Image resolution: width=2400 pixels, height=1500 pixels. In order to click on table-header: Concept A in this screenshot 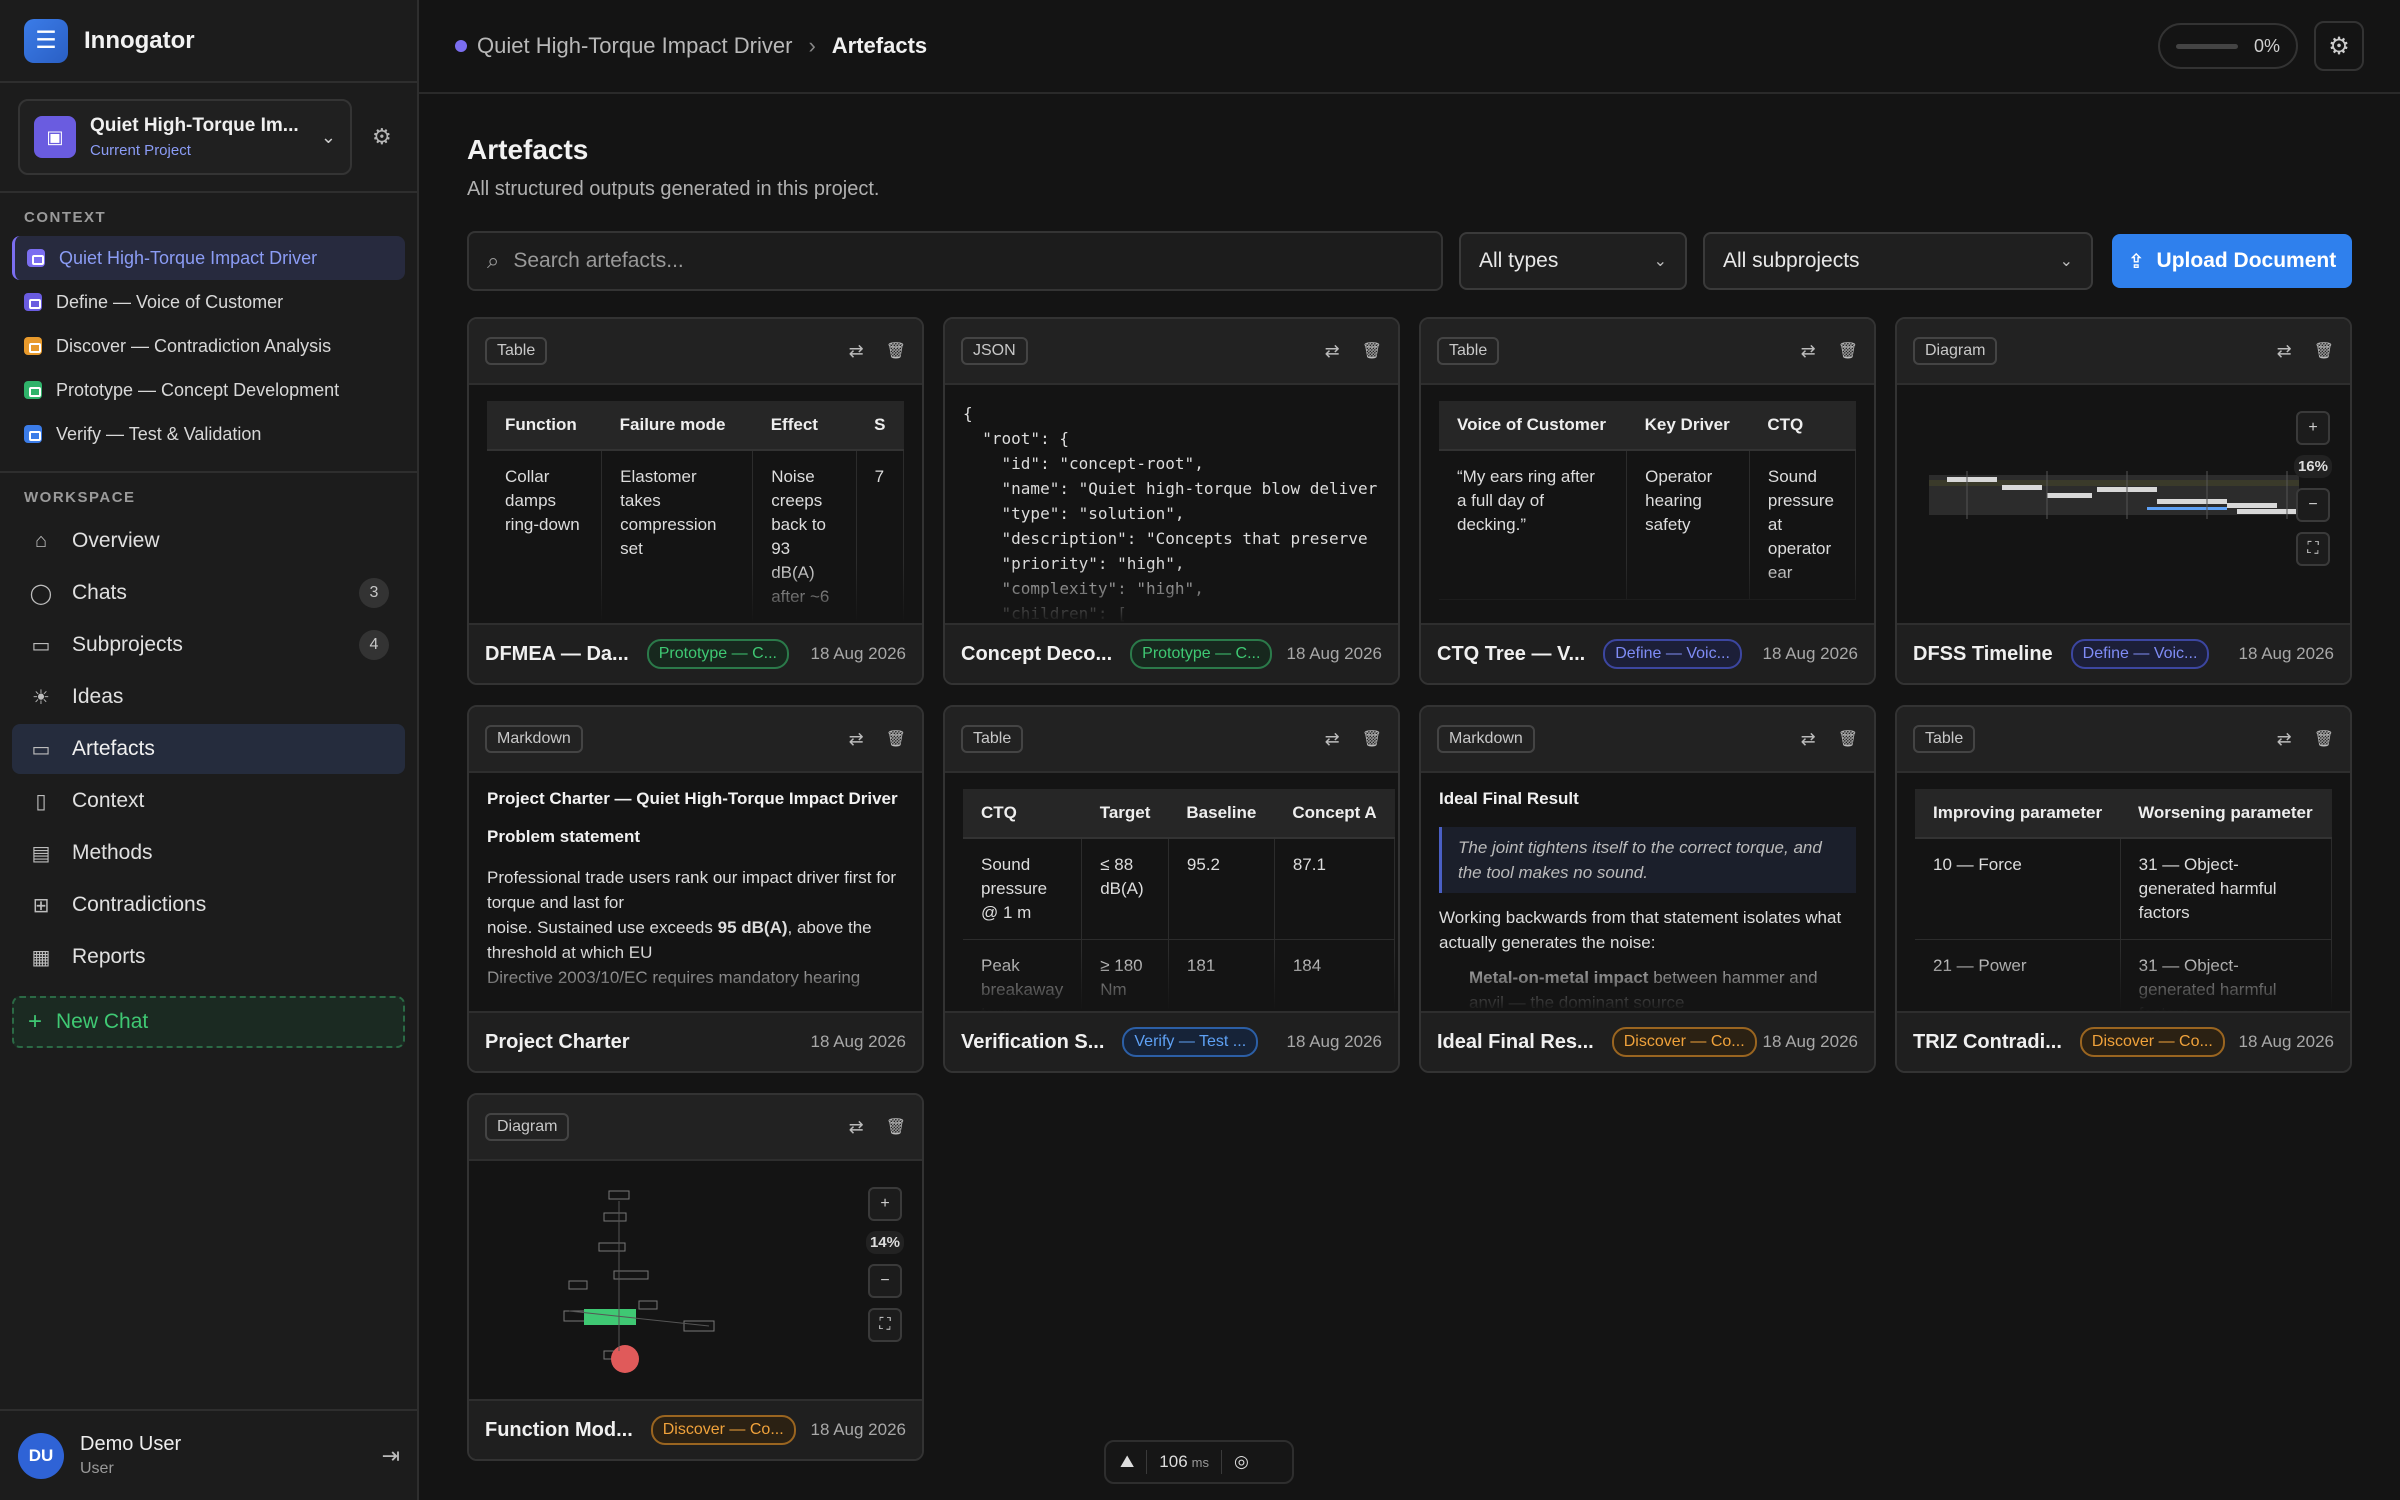, I will do `click(1334, 814)`.